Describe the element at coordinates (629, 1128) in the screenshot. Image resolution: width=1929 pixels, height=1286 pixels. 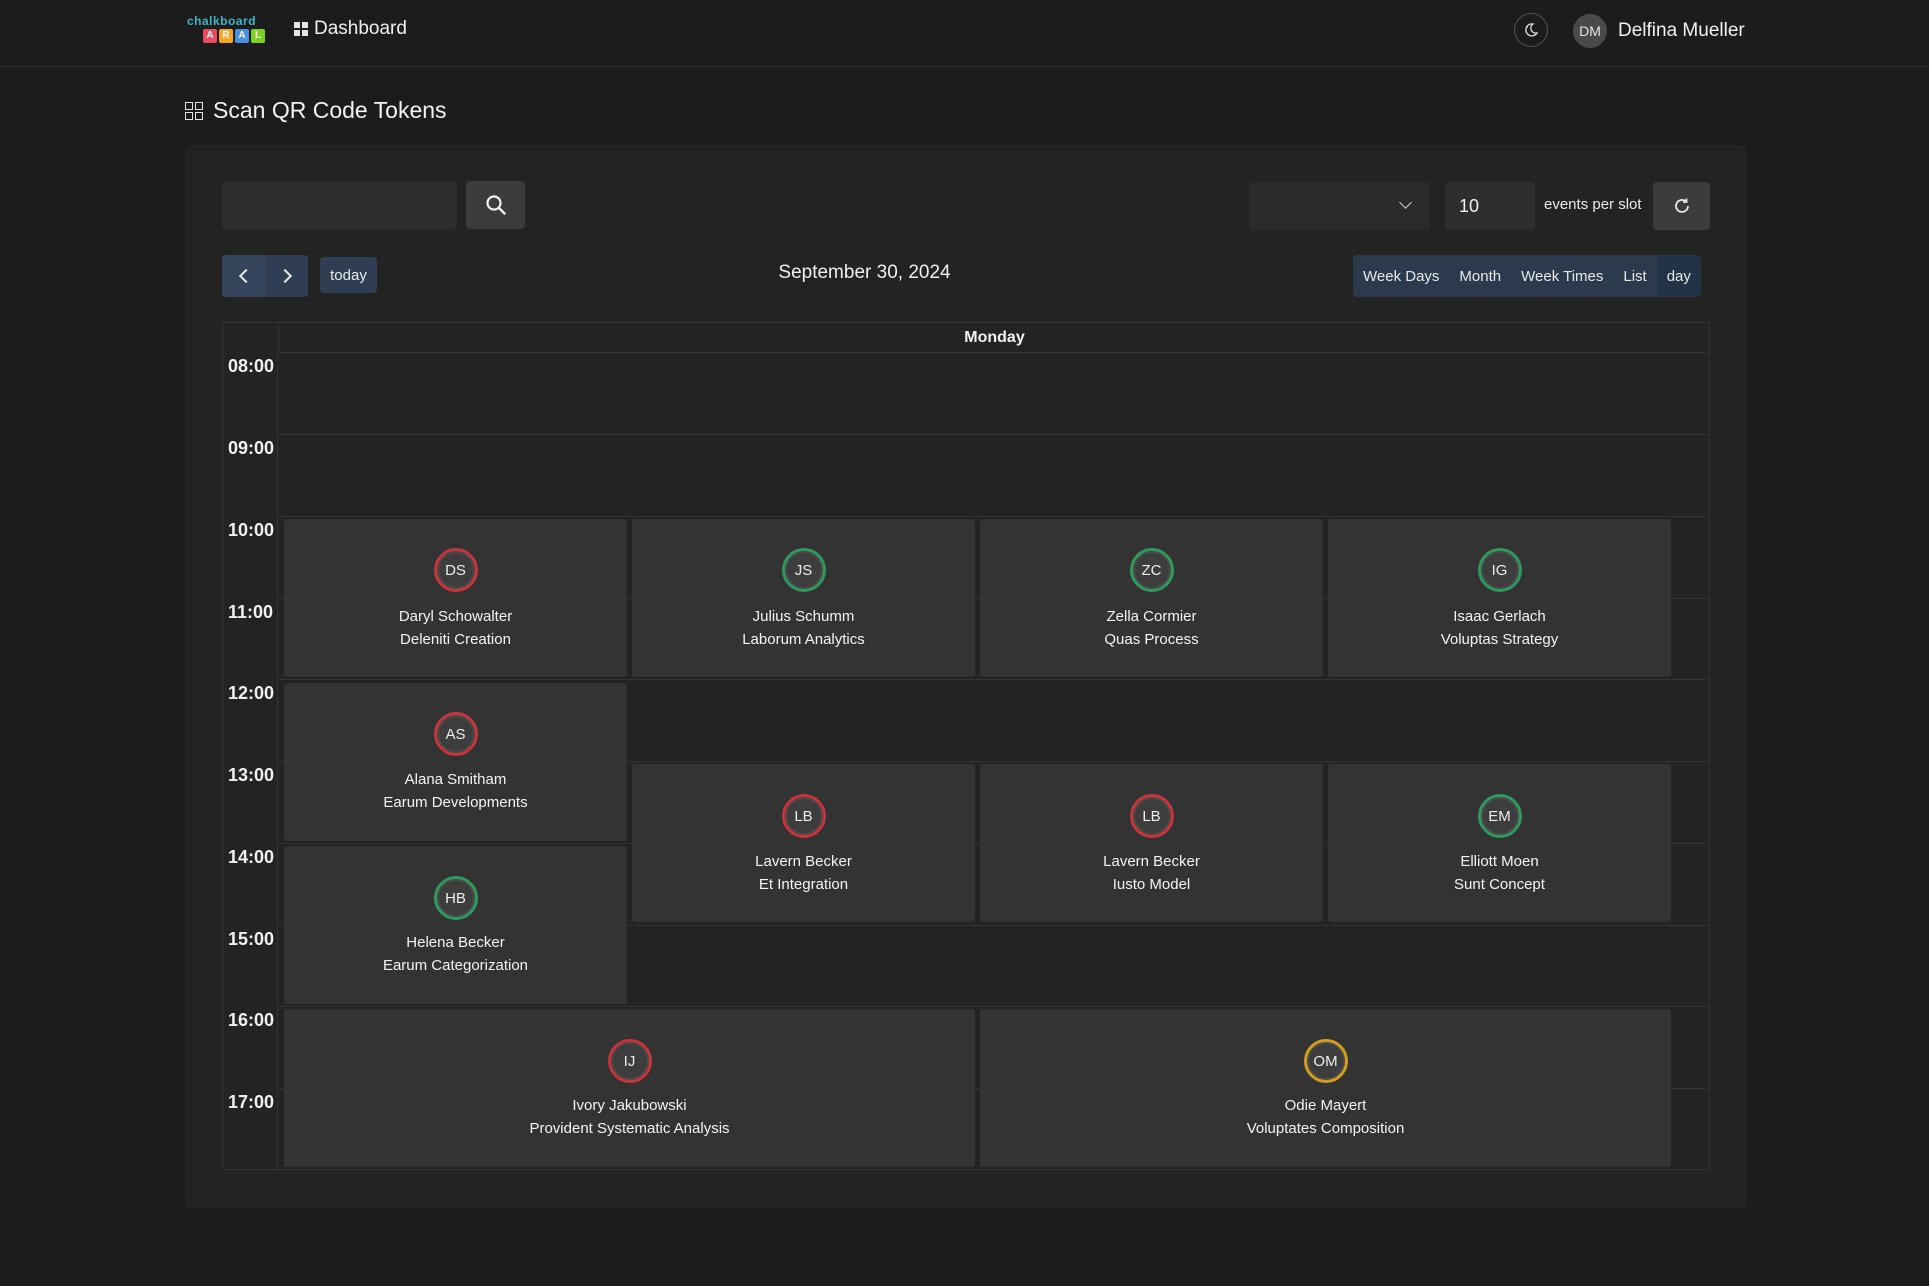
I see `event-company: Provident Systematic Analysis` at that location.